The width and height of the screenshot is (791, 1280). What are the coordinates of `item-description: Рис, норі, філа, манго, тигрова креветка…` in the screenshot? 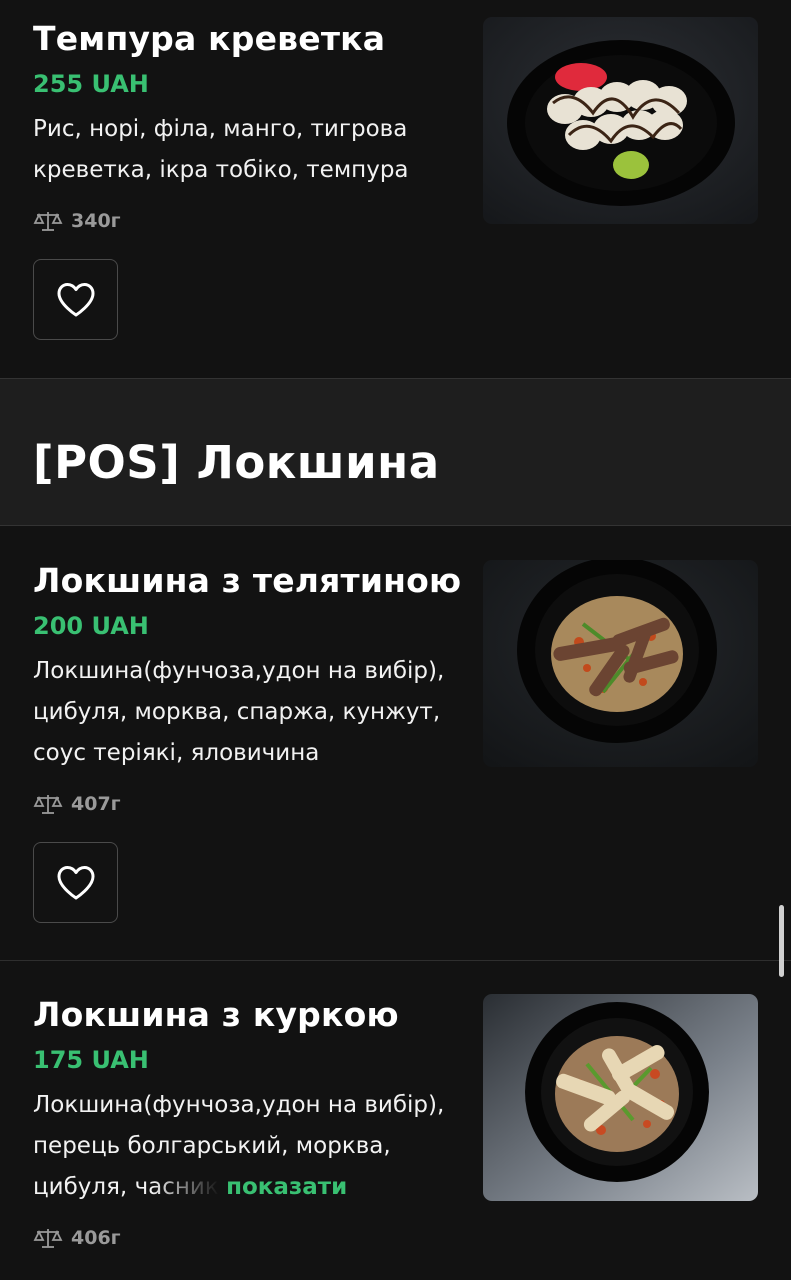 It's located at (221, 149).